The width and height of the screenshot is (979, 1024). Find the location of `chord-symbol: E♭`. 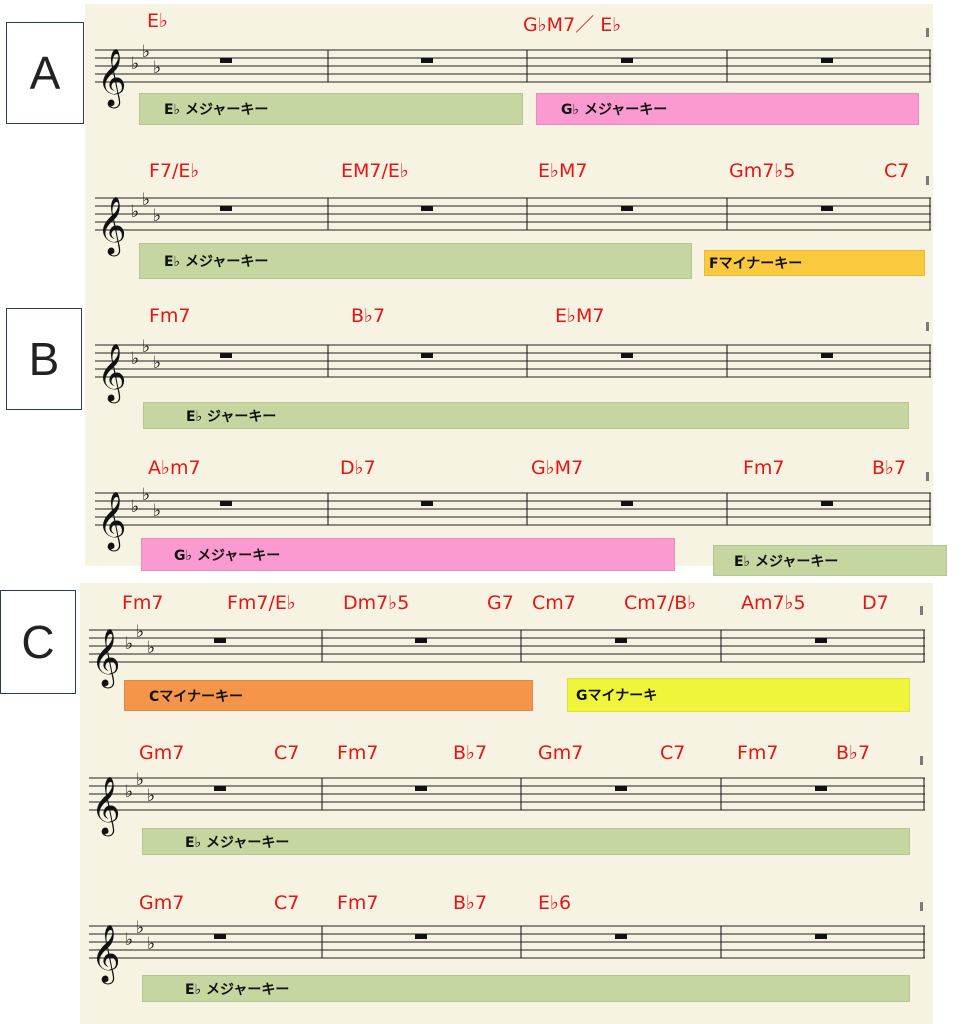

chord-symbol: E♭ is located at coordinates (157, 21).